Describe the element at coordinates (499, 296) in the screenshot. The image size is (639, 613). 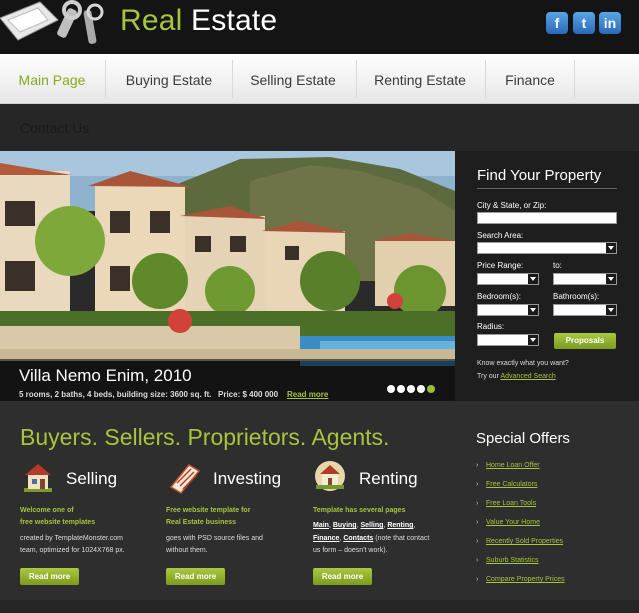
I see `bedrooms-label: Bedroom(s):` at that location.